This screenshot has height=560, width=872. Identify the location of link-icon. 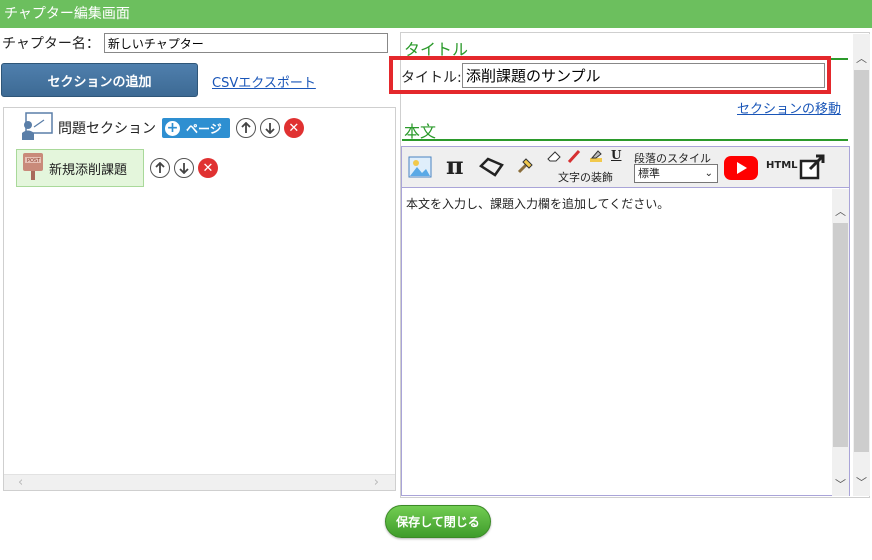
(491, 167).